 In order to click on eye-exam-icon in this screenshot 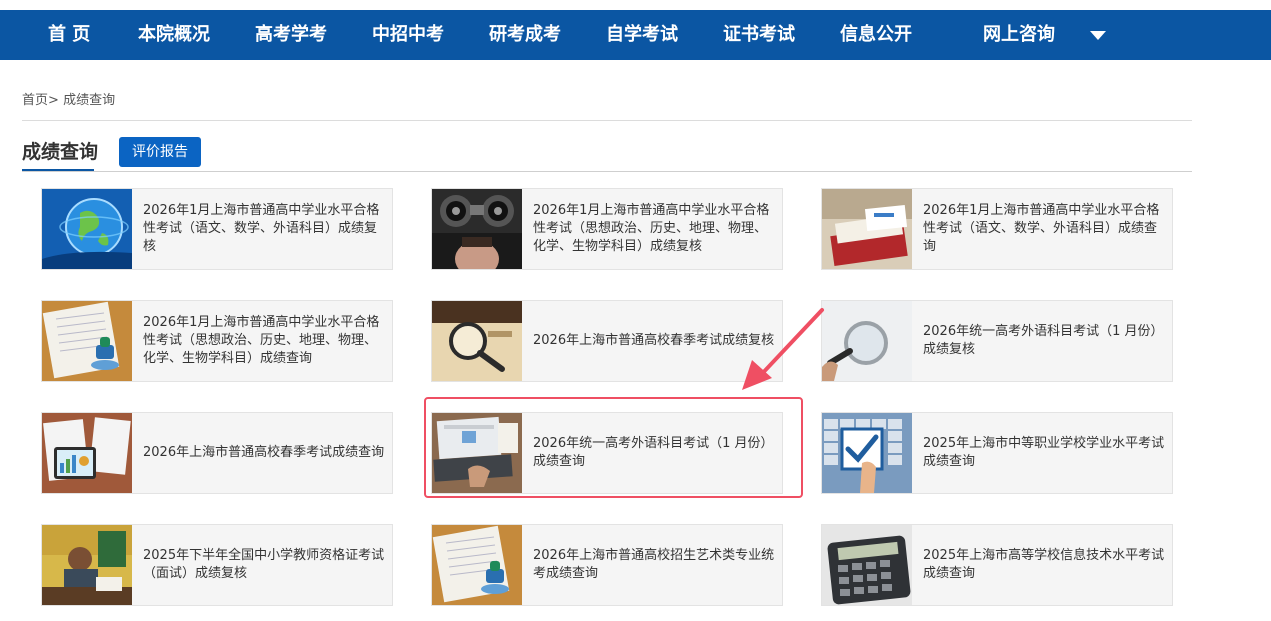, I will do `click(477, 229)`.